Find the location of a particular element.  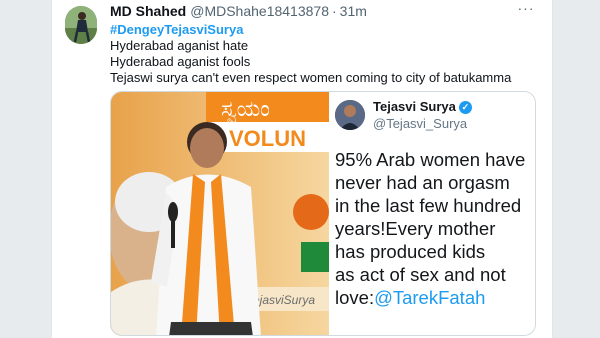

avatar-image is located at coordinates (81, 25).